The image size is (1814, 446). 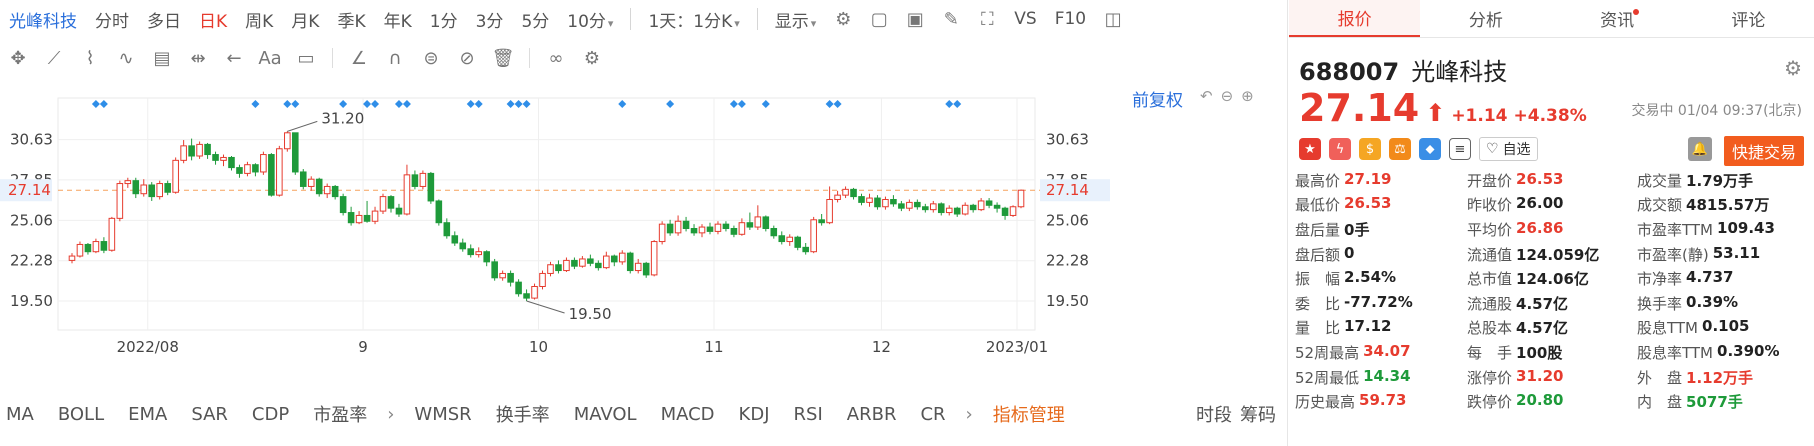 What do you see at coordinates (1700, 149) in the screenshot?
I see `bell-icon: 🔔` at bounding box center [1700, 149].